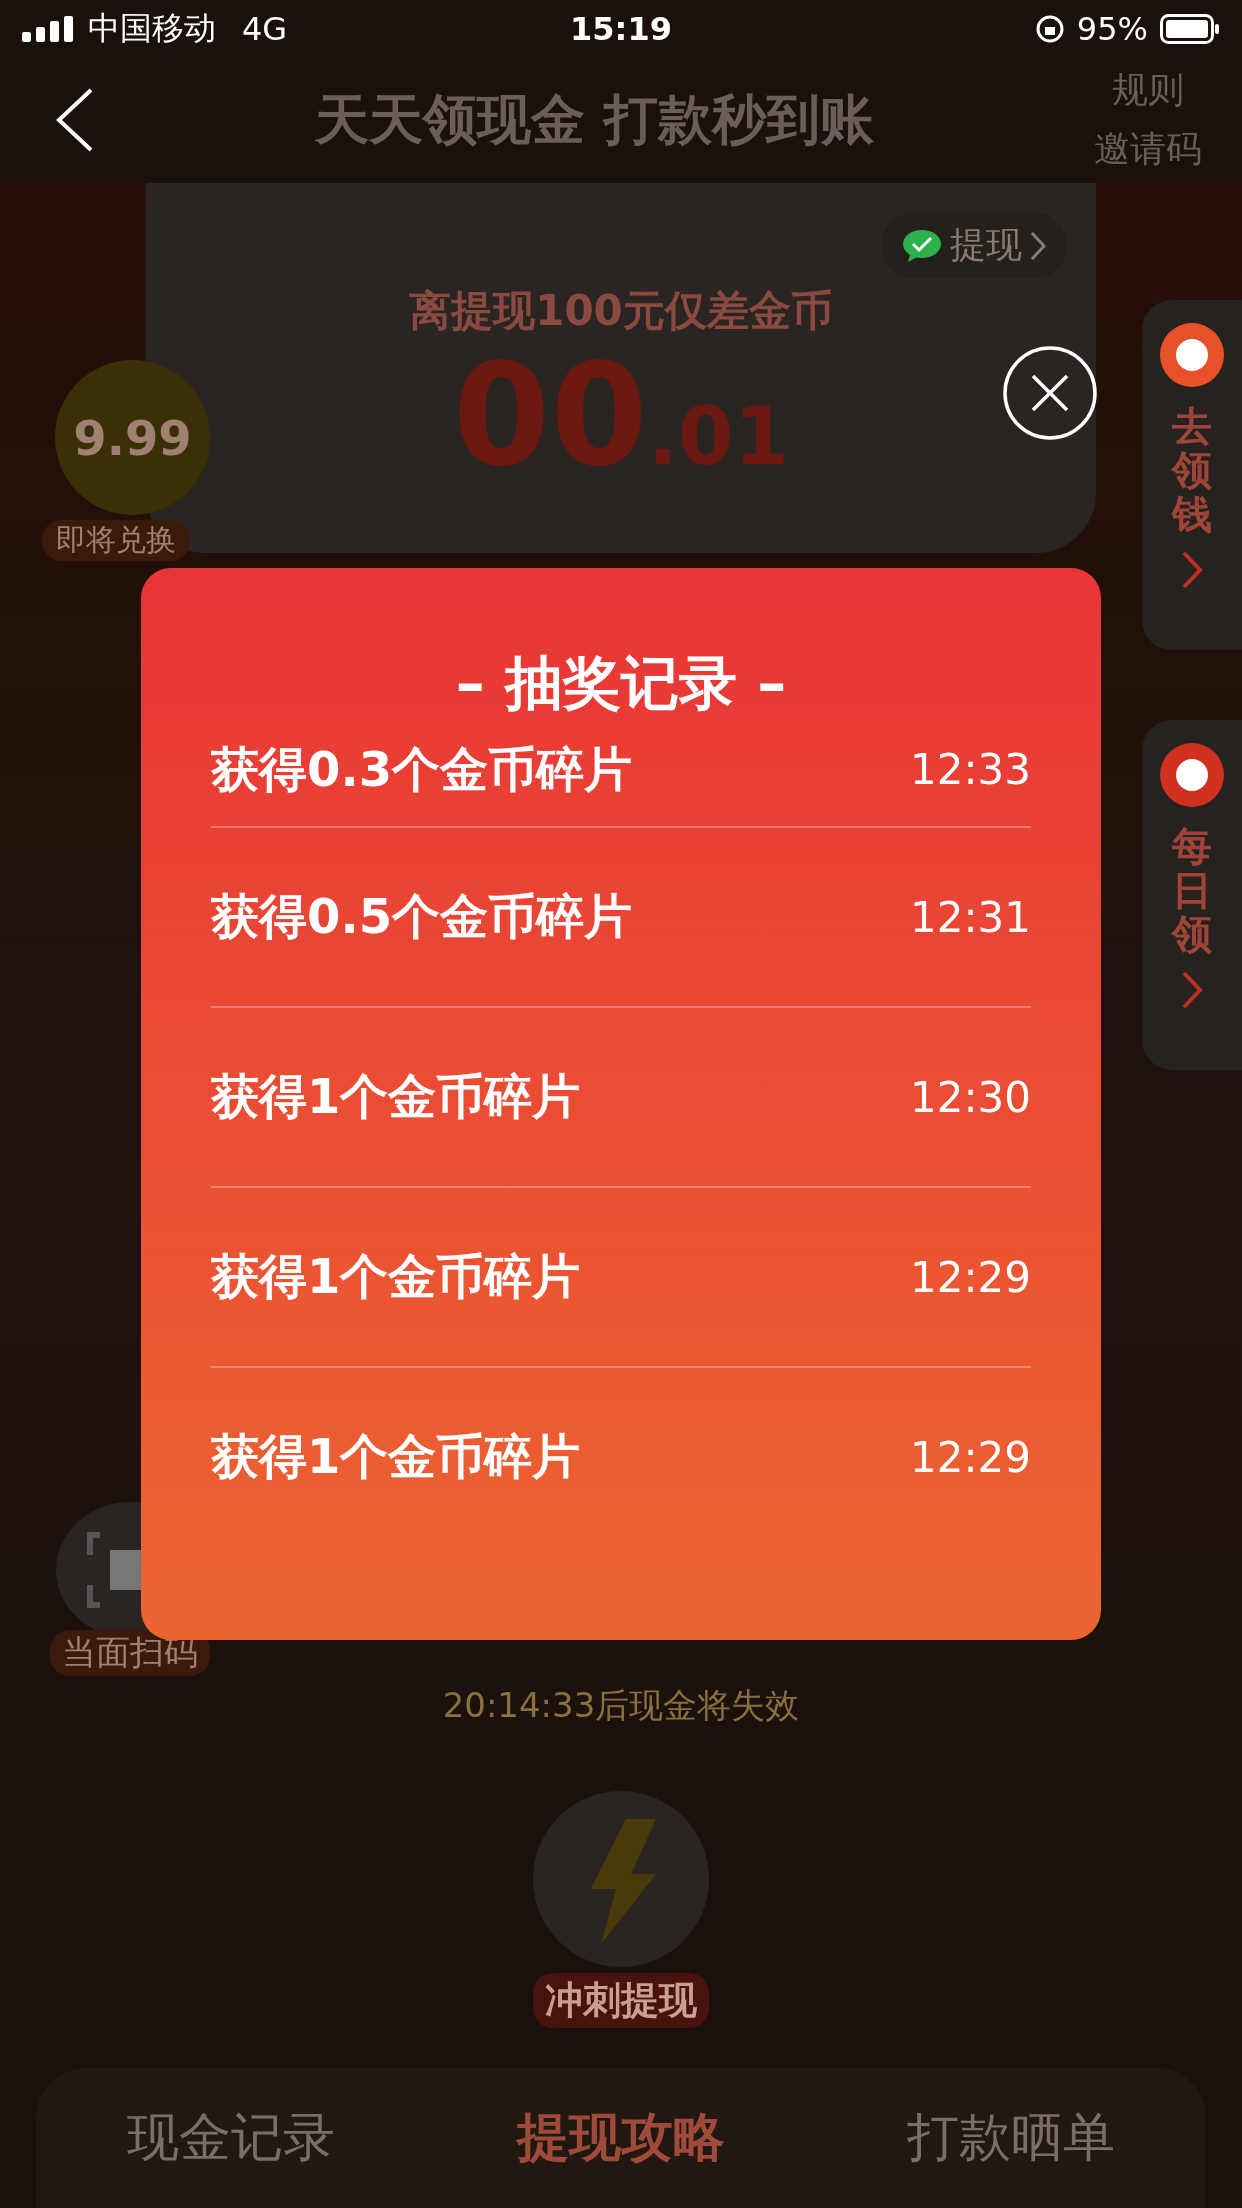 This screenshot has width=1242, height=2208. What do you see at coordinates (718, 436) in the screenshot?
I see `amount-decimal: .01` at bounding box center [718, 436].